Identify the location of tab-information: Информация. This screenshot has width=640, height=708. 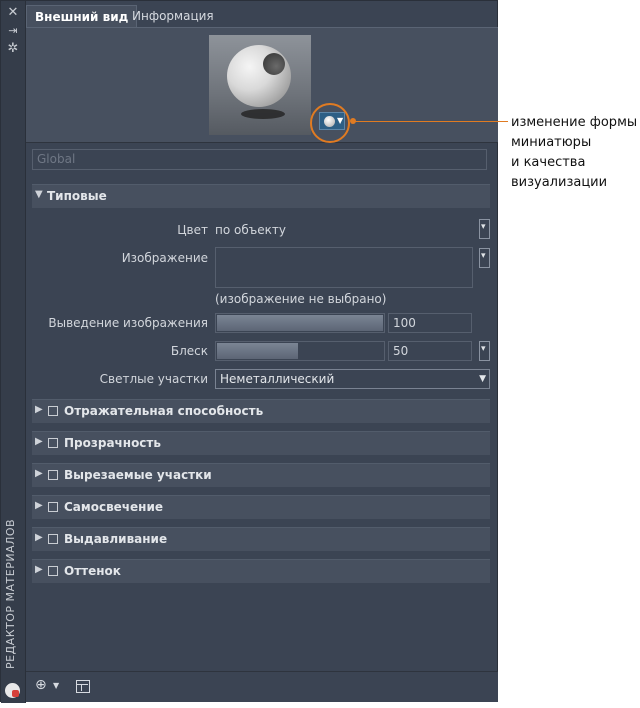
(173, 16).